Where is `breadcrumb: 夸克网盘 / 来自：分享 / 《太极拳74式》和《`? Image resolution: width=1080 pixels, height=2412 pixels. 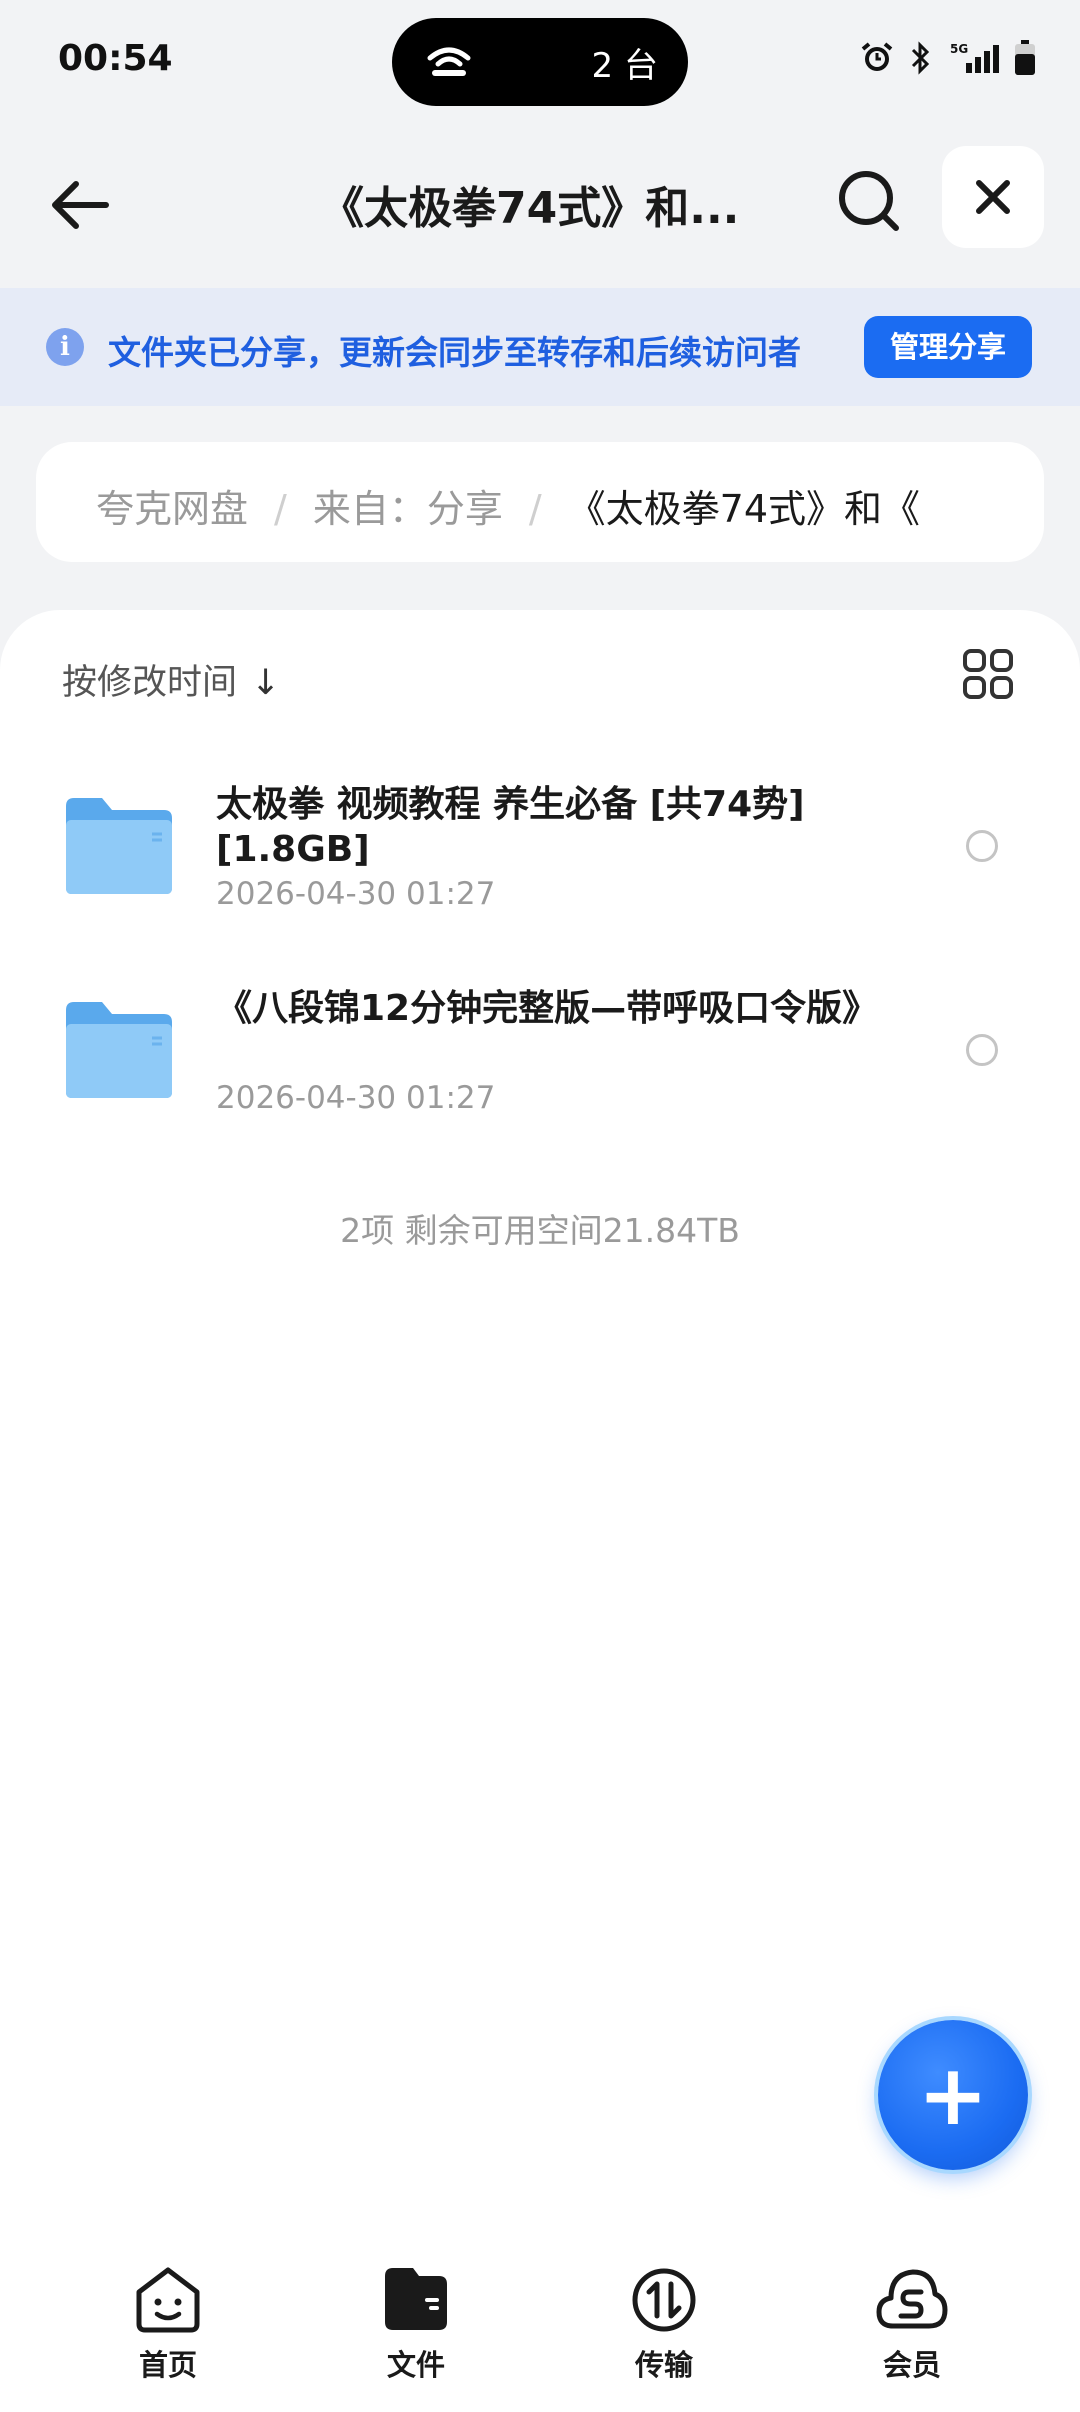 breadcrumb: 夸克网盘 / 来自：分享 / 《太极拳74式》和《 is located at coordinates (540, 502).